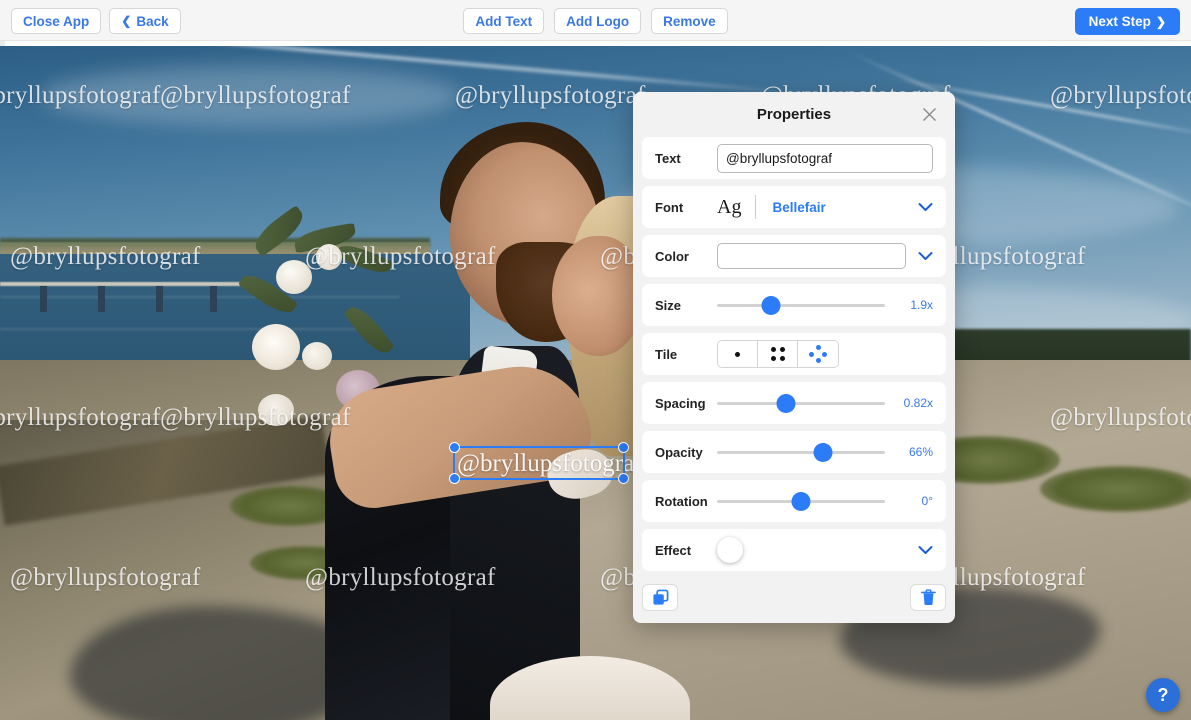 The image size is (1191, 720). I want to click on resize-handle-top-left, so click(454, 447).